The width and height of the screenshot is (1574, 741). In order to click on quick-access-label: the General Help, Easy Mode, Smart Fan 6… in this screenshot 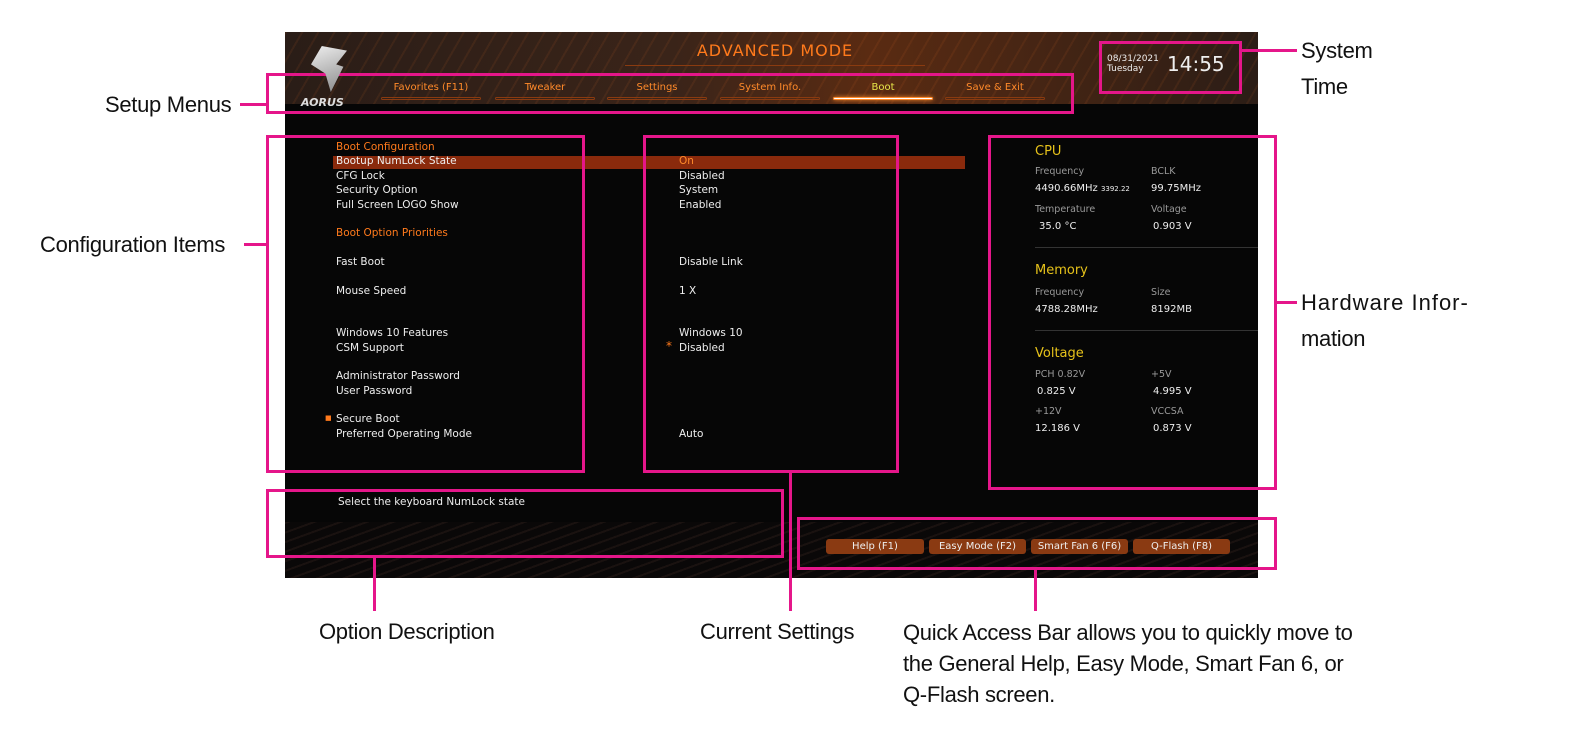, I will do `click(1123, 663)`.